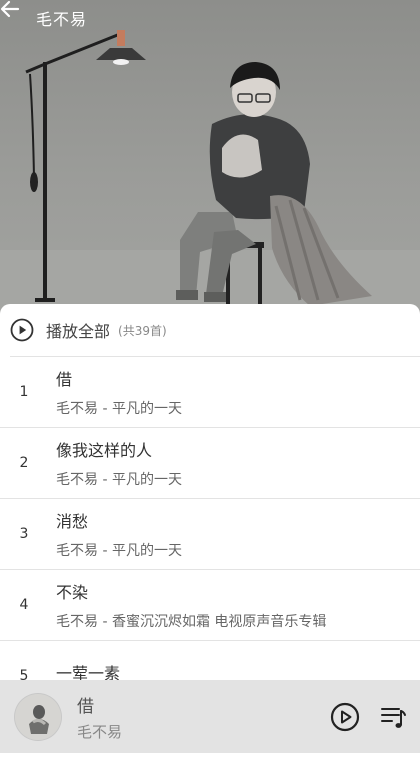  I want to click on song-count: (共39首), so click(142, 330).